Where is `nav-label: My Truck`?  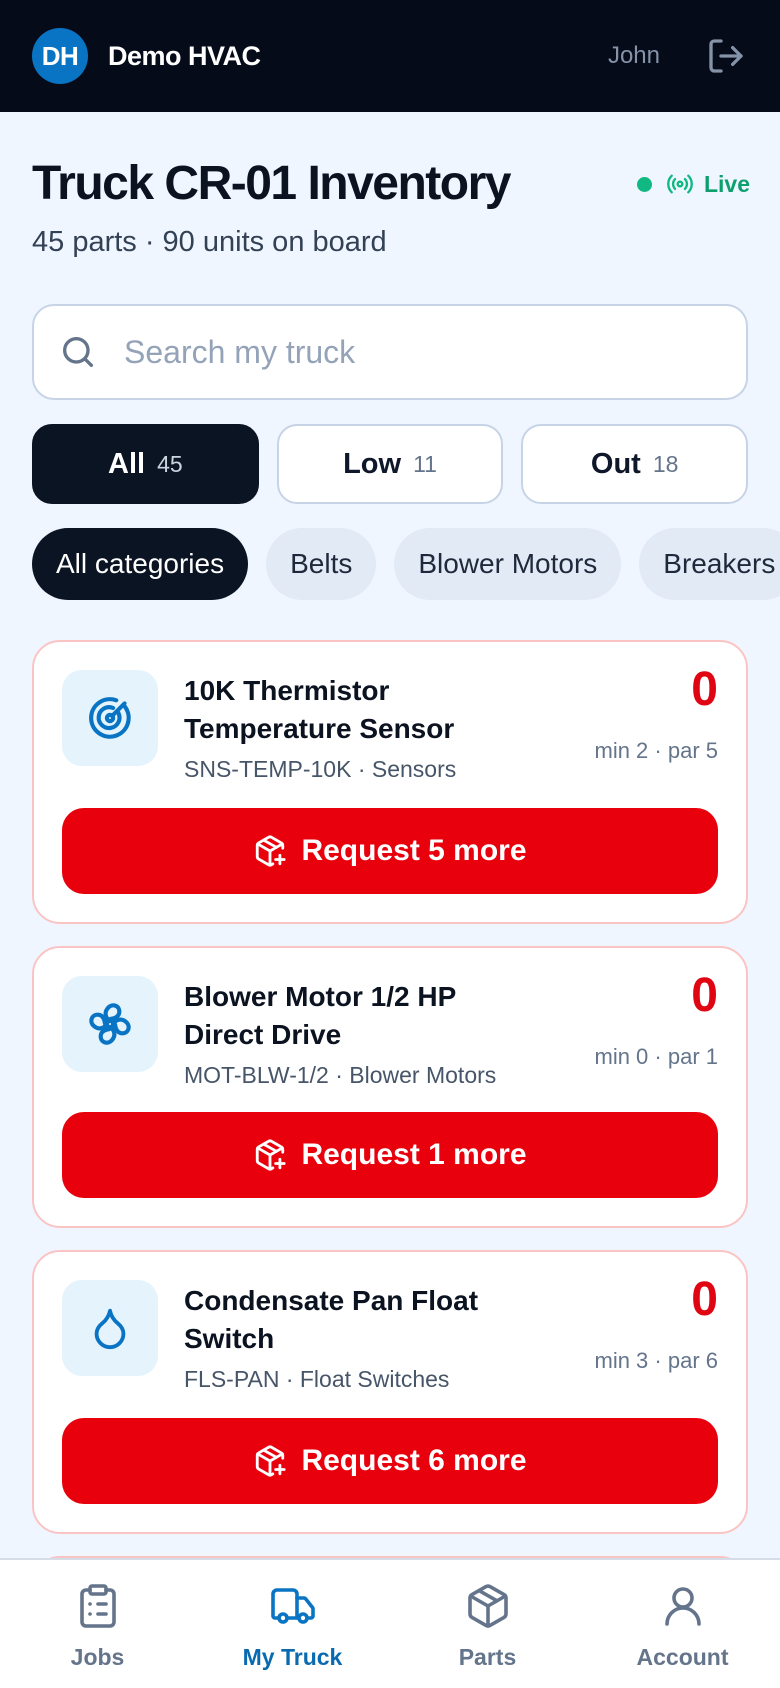
nav-label: My Truck is located at coordinates (292, 1657).